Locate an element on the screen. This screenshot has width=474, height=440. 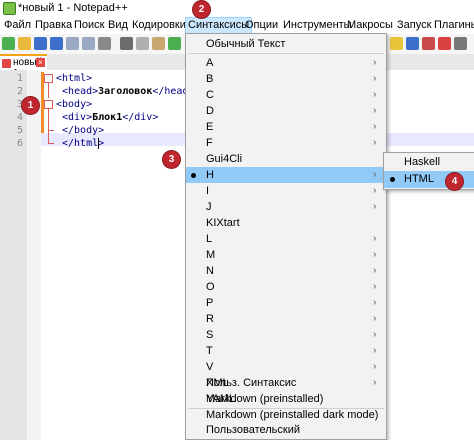
line-number: 1 is located at coordinates (19, 78).